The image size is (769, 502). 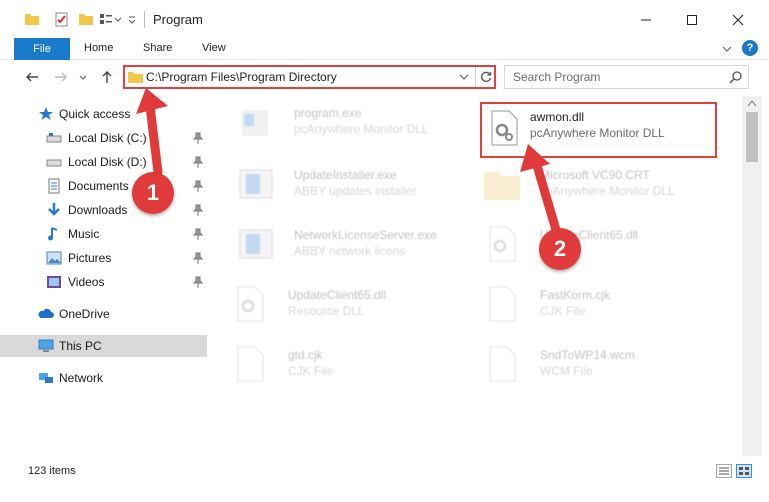 What do you see at coordinates (81, 378) in the screenshot?
I see `sidebar-item-label: Network` at bounding box center [81, 378].